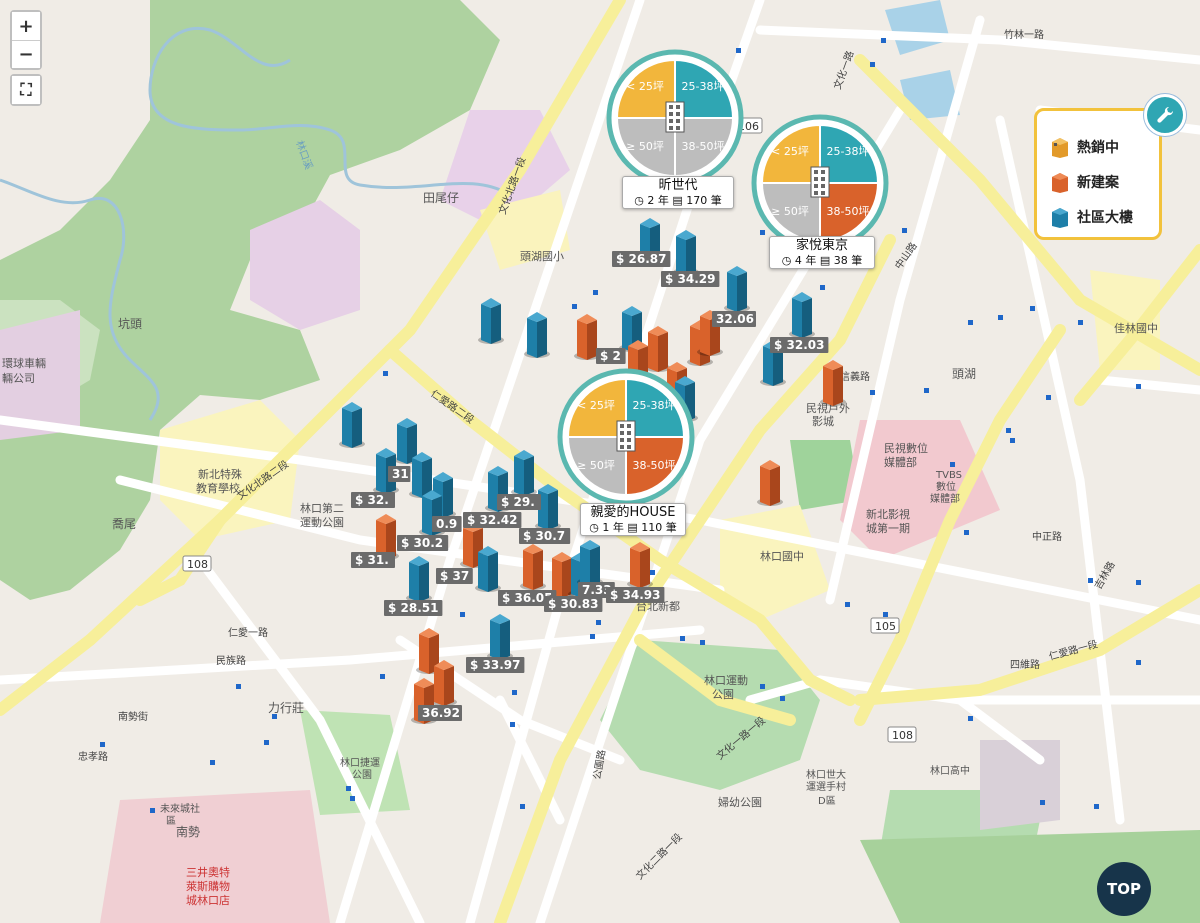  I want to click on svg-text: 31, so click(400, 474).